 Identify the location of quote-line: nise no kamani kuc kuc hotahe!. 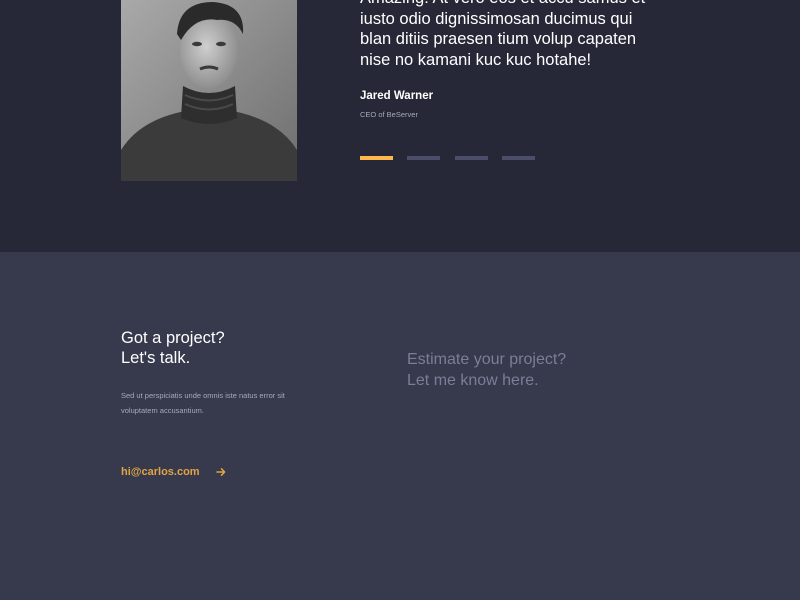
(476, 59).